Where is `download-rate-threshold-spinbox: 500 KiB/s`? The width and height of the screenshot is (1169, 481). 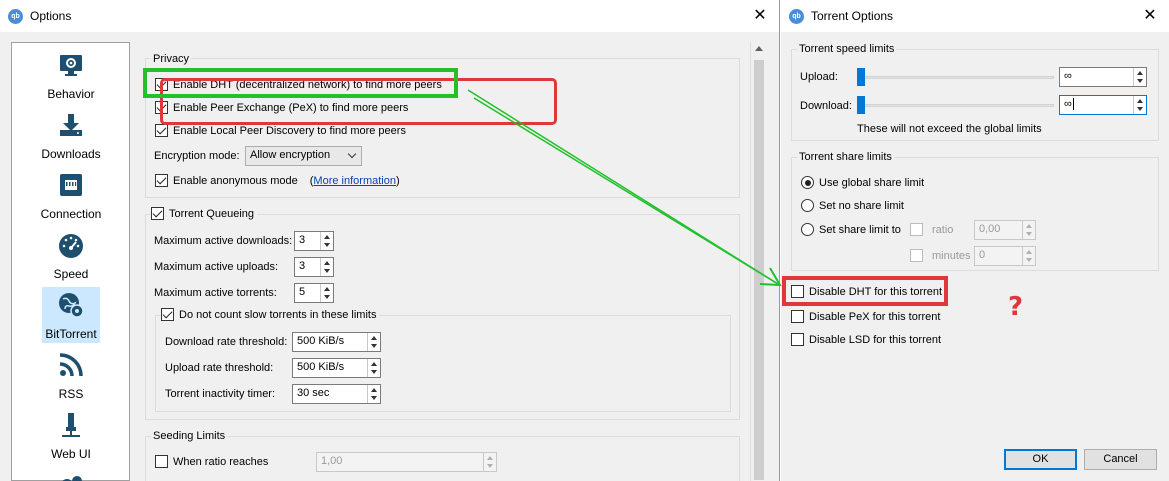 download-rate-threshold-spinbox: 500 KiB/s is located at coordinates (336, 342).